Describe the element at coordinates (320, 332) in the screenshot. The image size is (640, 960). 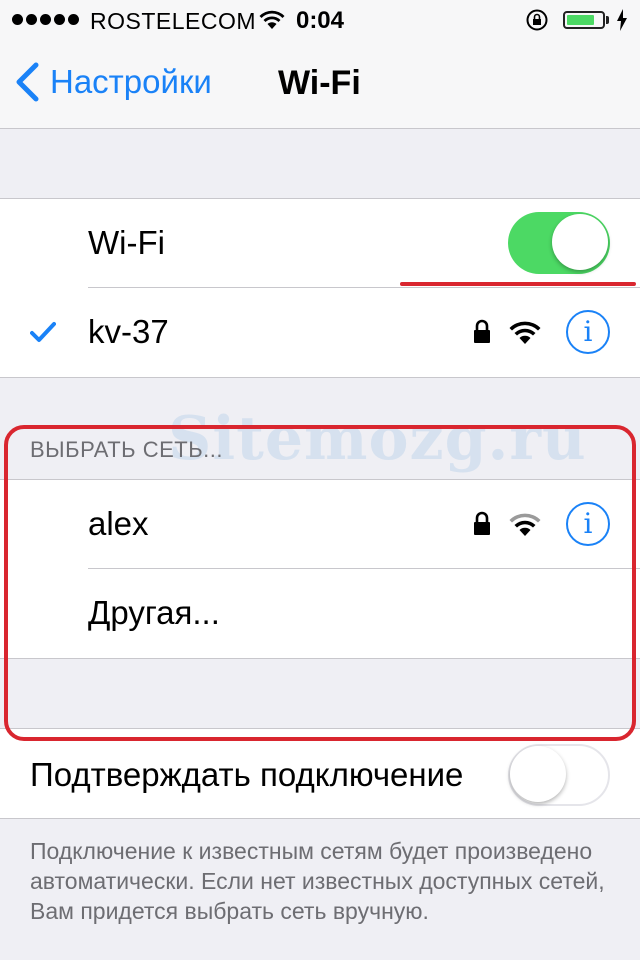
I see `connected-network-row: kv-37 i` at that location.